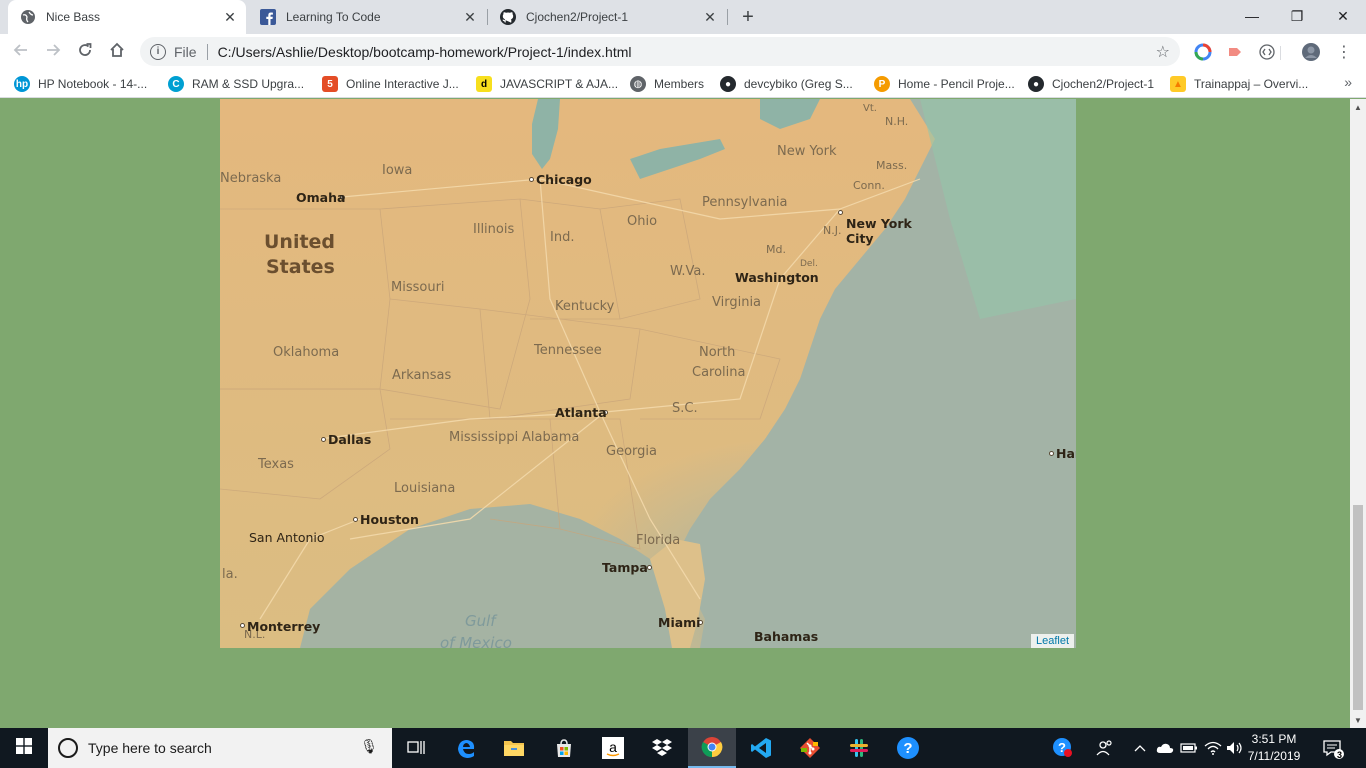 This screenshot has width=1366, height=768. I want to click on restore-button: ❐, so click(1297, 16).